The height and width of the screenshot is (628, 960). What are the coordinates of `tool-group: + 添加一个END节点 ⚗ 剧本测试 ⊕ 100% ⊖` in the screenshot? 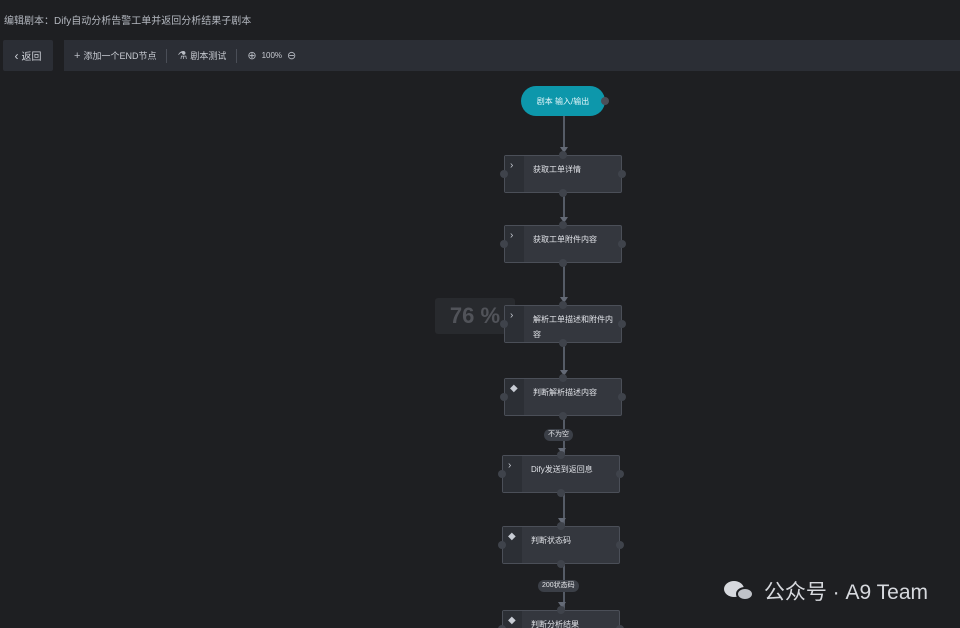 It's located at (512, 55).